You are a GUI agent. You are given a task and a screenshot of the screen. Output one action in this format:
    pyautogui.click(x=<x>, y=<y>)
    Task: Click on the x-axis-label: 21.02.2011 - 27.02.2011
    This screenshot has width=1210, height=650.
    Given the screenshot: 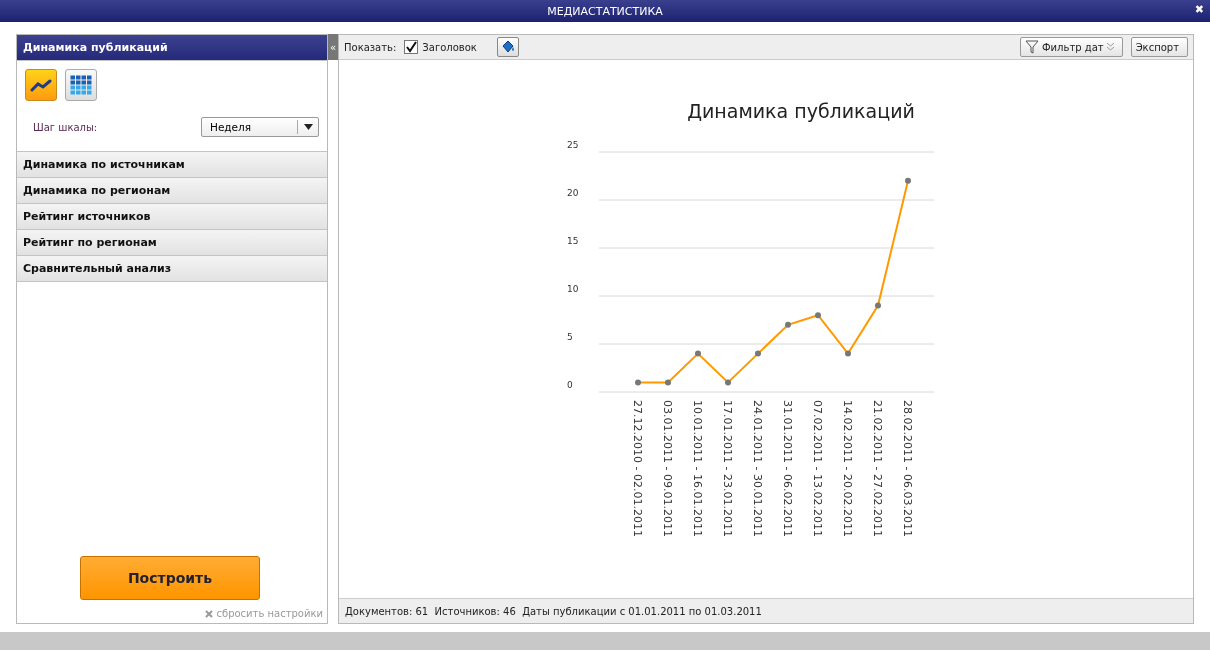 What is the action you would take?
    pyautogui.click(x=877, y=468)
    